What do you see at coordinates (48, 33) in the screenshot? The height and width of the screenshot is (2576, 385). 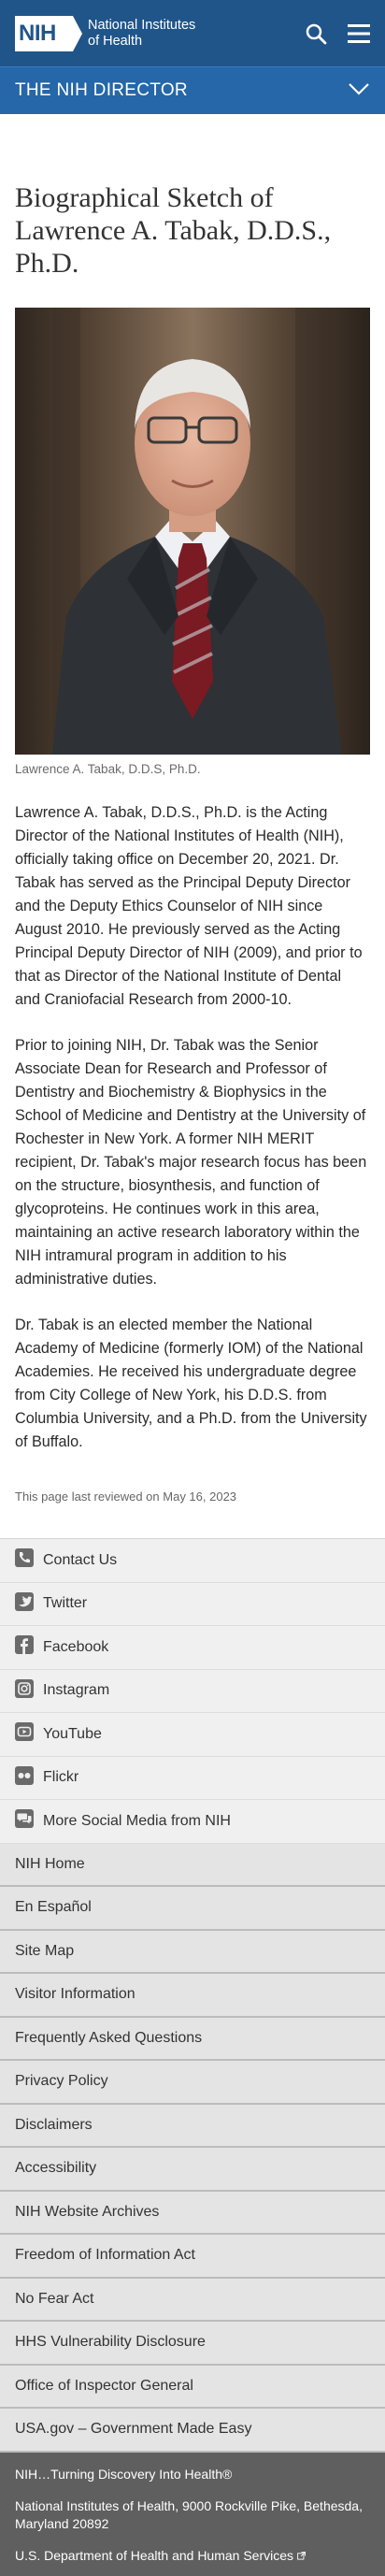 I see `nih-logo-mark: NIH` at bounding box center [48, 33].